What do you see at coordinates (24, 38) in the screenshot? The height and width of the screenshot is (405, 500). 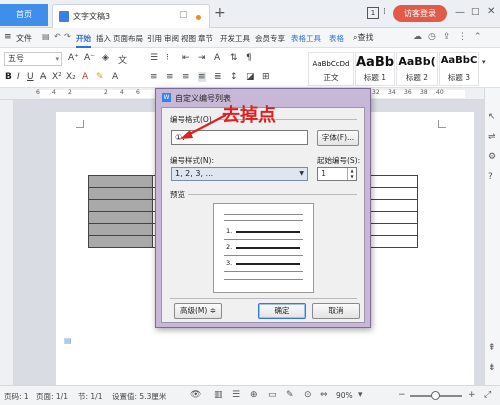 I see `menu-file: 文件` at bounding box center [24, 38].